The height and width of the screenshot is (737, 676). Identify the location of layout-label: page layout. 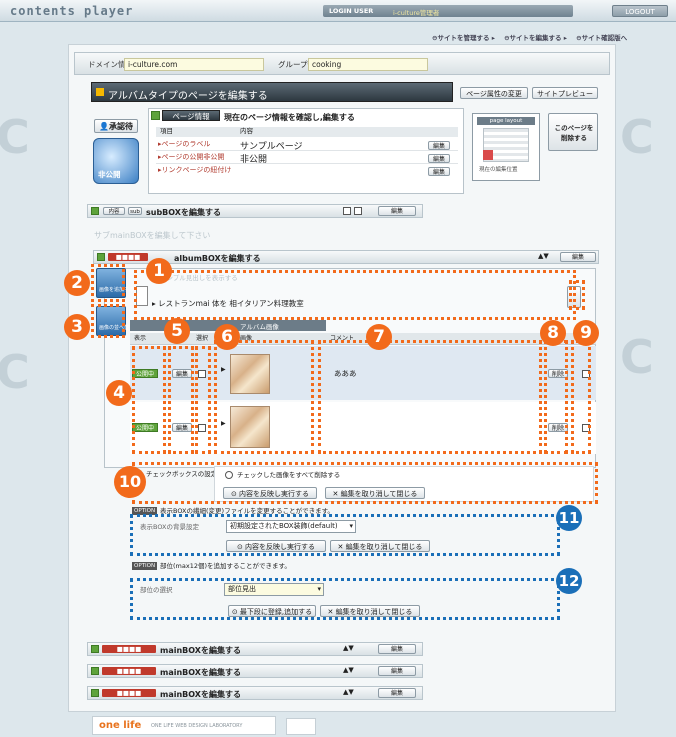
(506, 121).